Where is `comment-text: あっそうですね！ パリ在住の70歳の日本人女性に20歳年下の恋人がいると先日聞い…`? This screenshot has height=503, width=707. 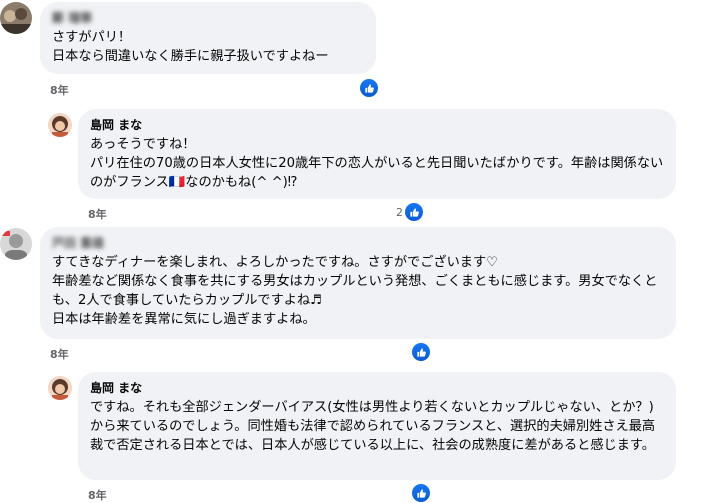 comment-text: あっそうですね！ パリ在住の70歳の日本人女性に20歳年下の恋人がいると先日聞い… is located at coordinates (377, 163).